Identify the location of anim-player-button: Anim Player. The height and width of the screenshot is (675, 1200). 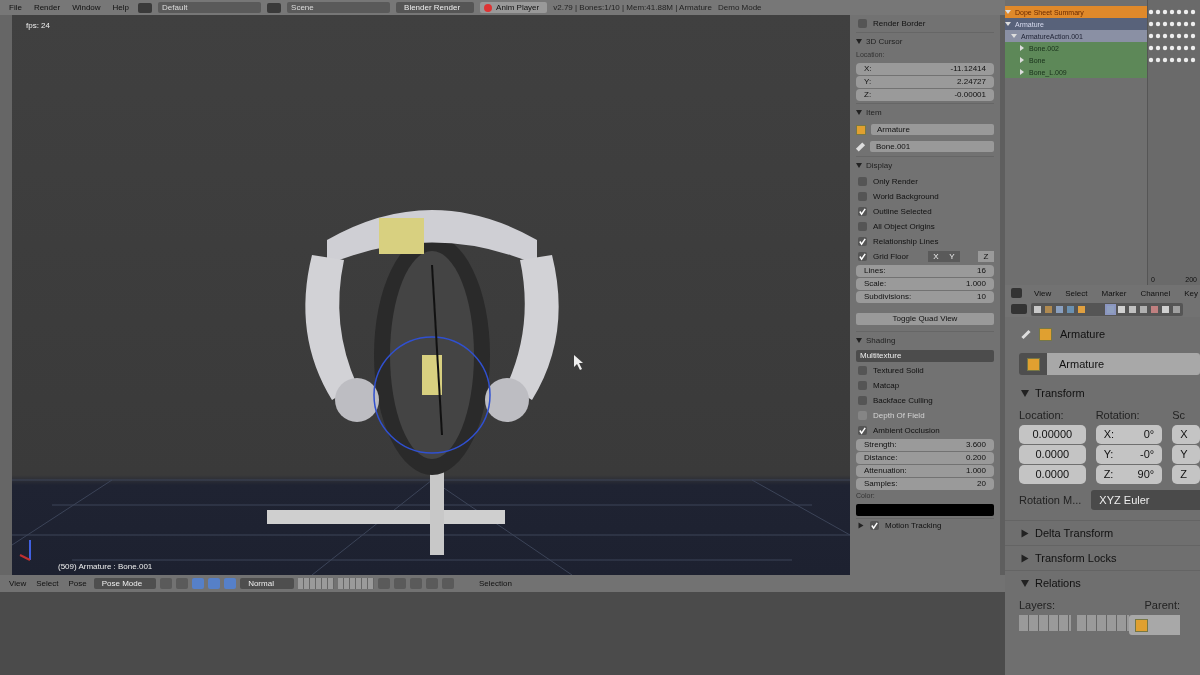
(514, 7).